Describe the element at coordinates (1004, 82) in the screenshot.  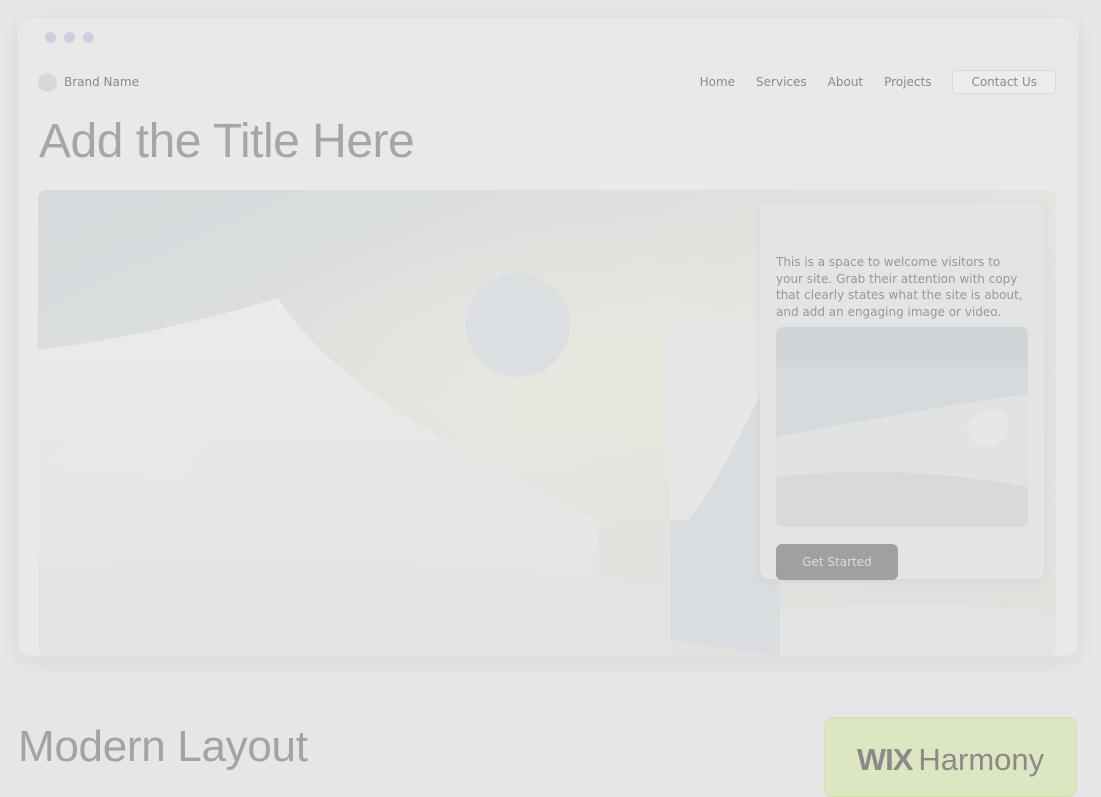
I see `contact-us-button: Contact Us` at that location.